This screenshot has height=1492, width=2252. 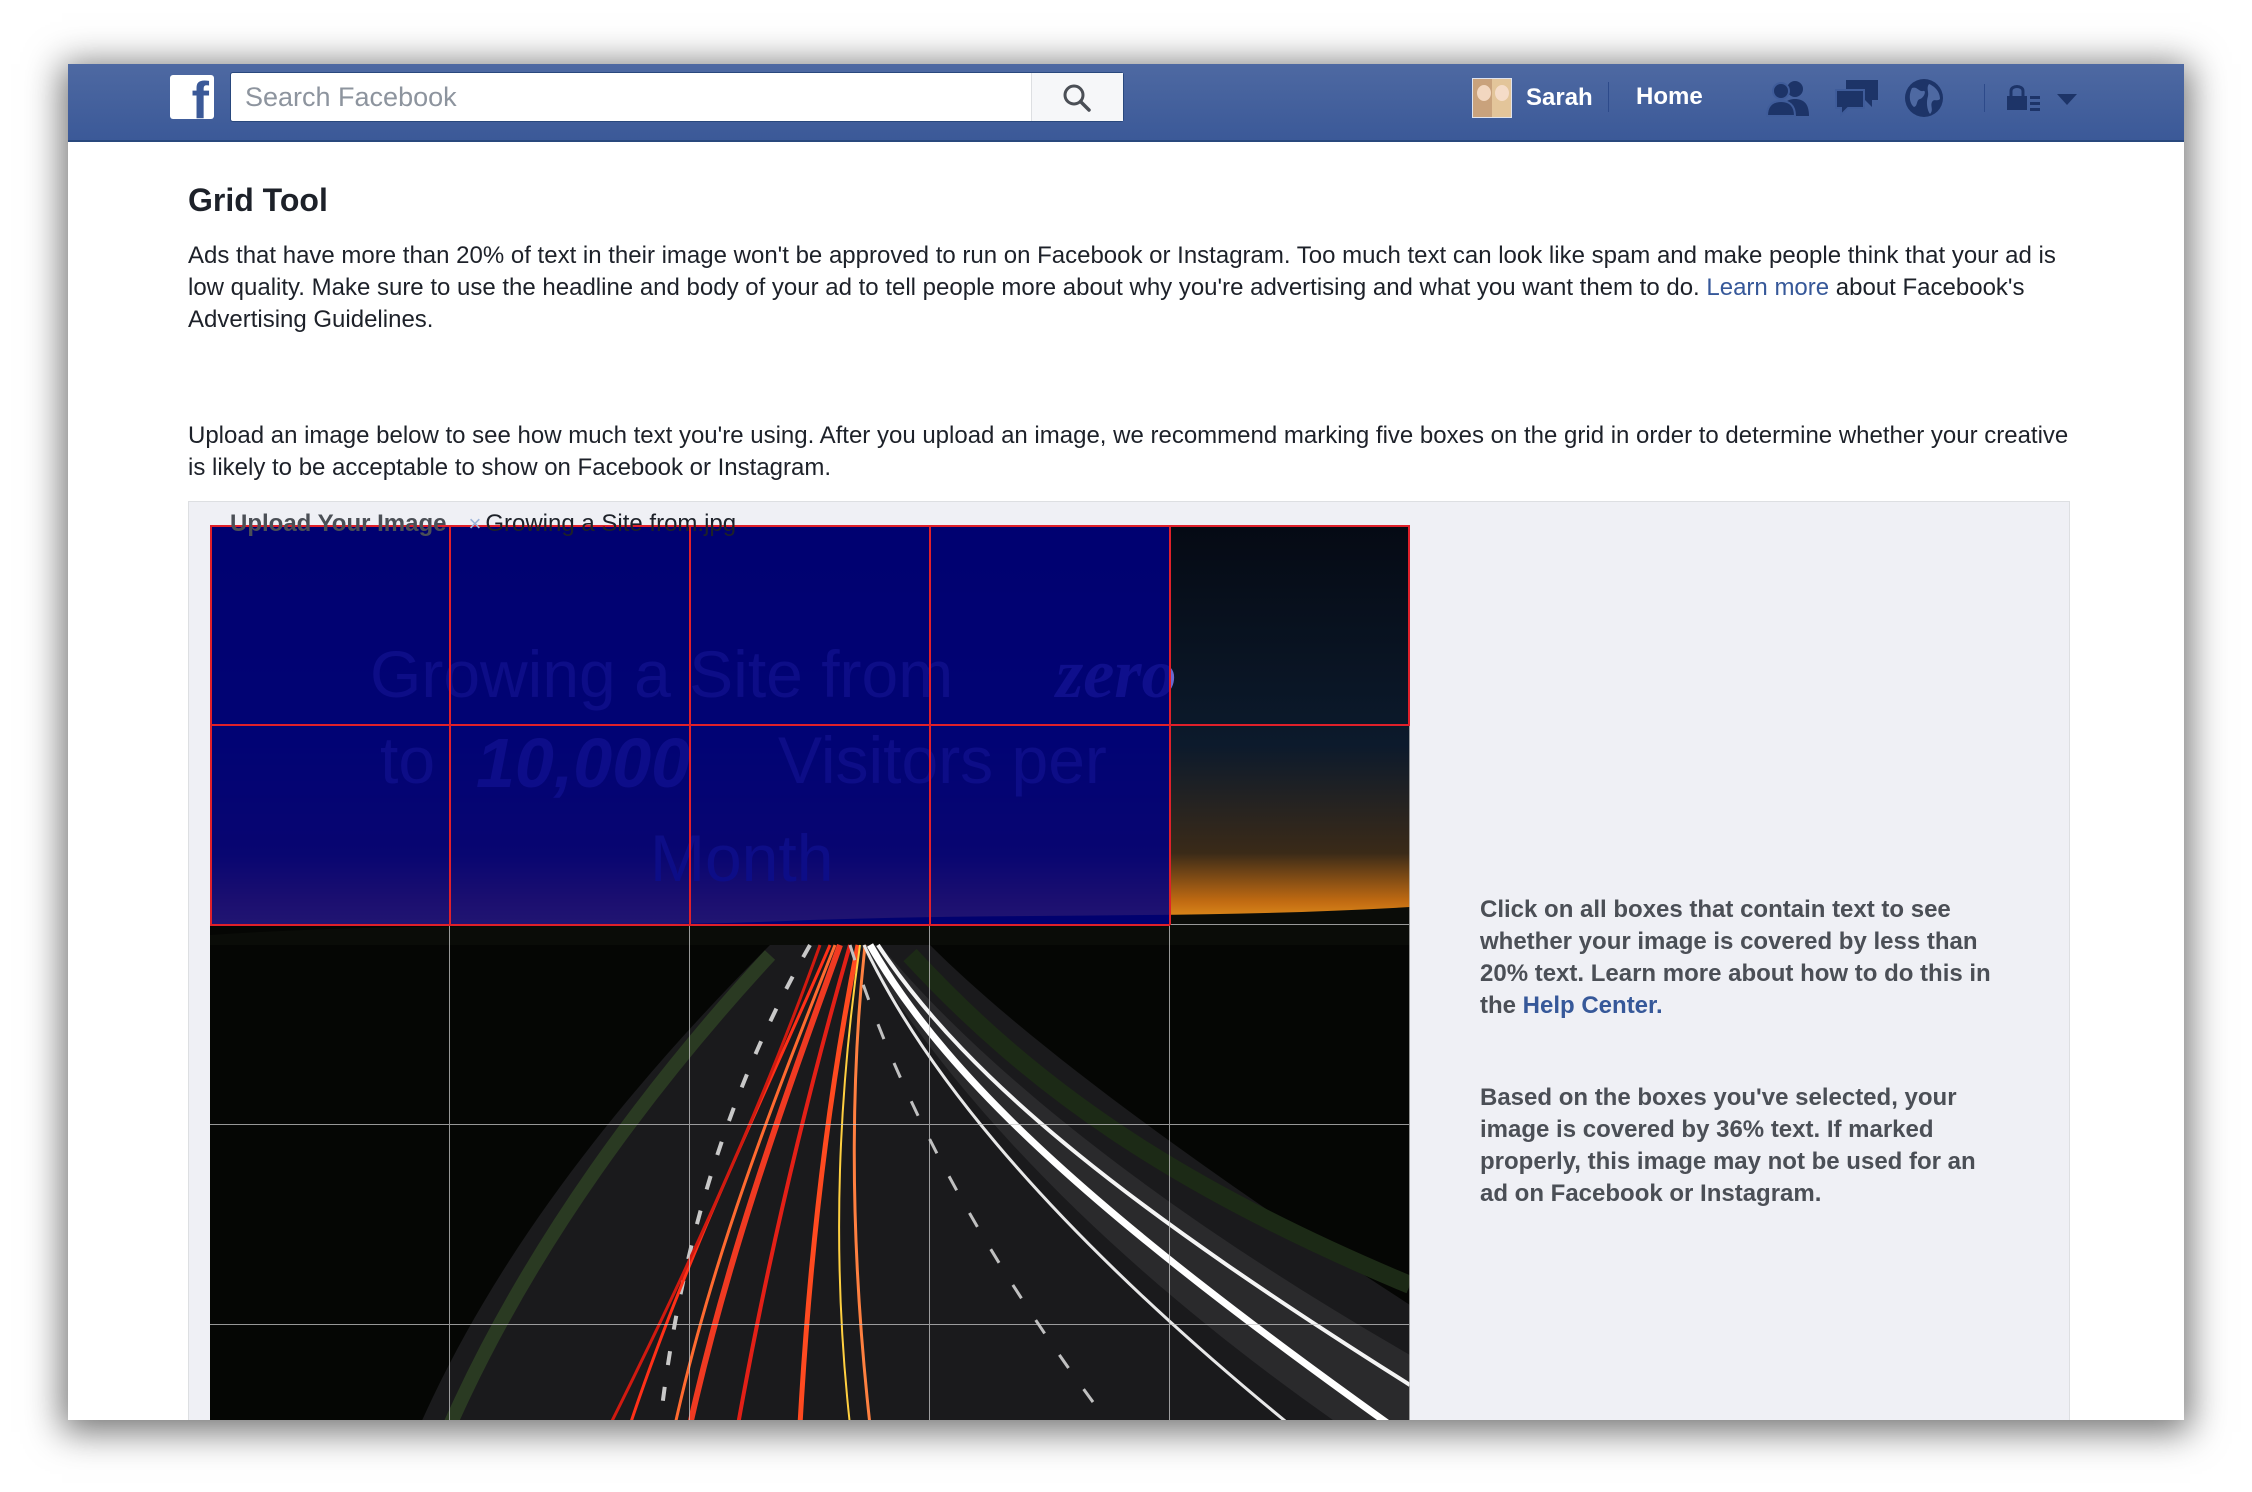 What do you see at coordinates (2067, 98) in the screenshot?
I see `chevron-down-icon` at bounding box center [2067, 98].